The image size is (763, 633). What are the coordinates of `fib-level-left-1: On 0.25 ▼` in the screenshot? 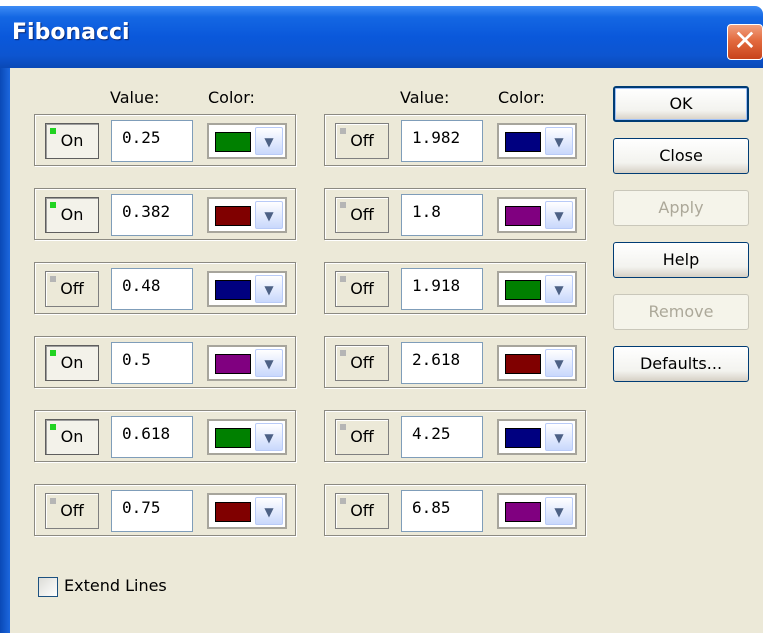 It's located at (165, 140).